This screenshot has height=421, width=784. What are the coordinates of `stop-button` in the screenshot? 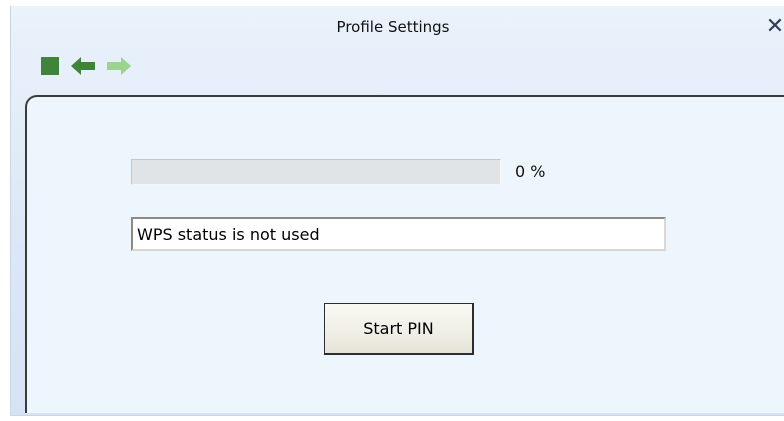 It's located at (50, 66).